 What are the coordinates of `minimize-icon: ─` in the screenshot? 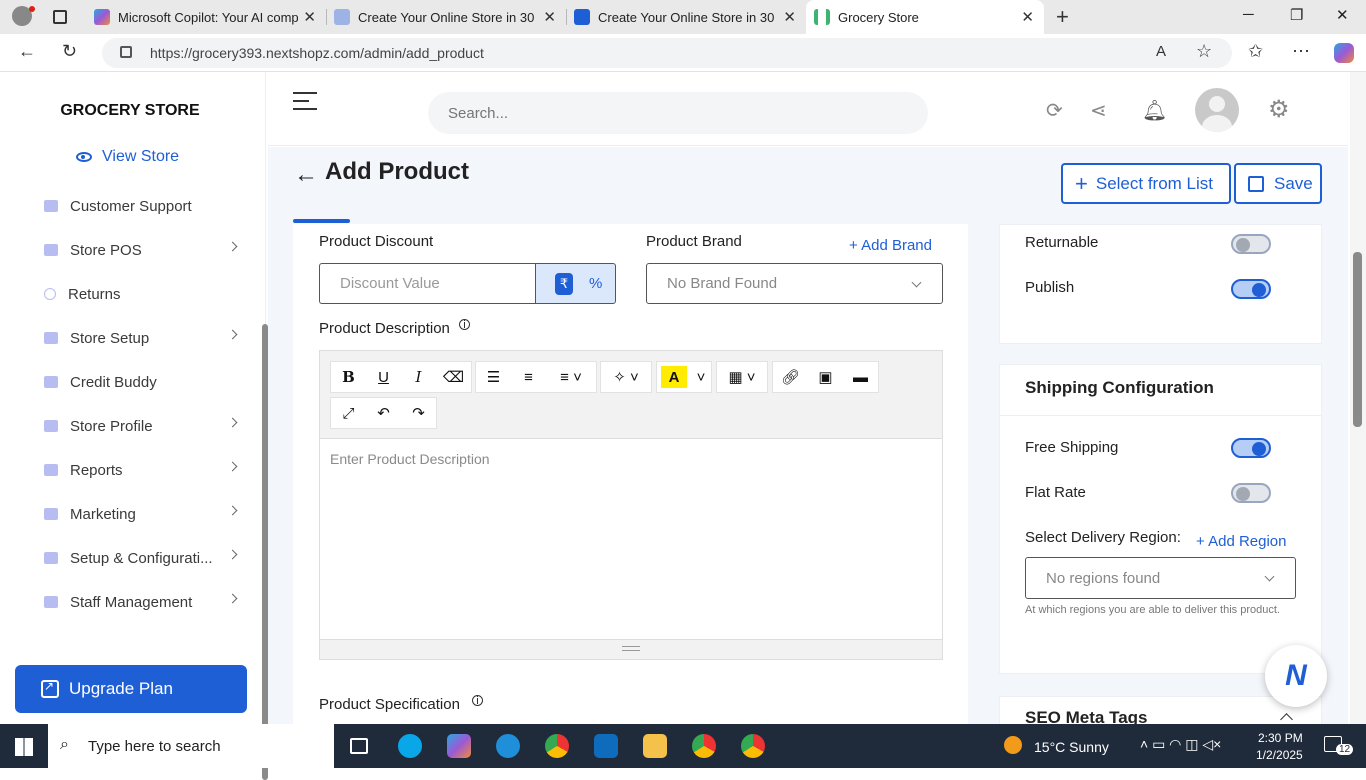 It's located at (1248, 14).